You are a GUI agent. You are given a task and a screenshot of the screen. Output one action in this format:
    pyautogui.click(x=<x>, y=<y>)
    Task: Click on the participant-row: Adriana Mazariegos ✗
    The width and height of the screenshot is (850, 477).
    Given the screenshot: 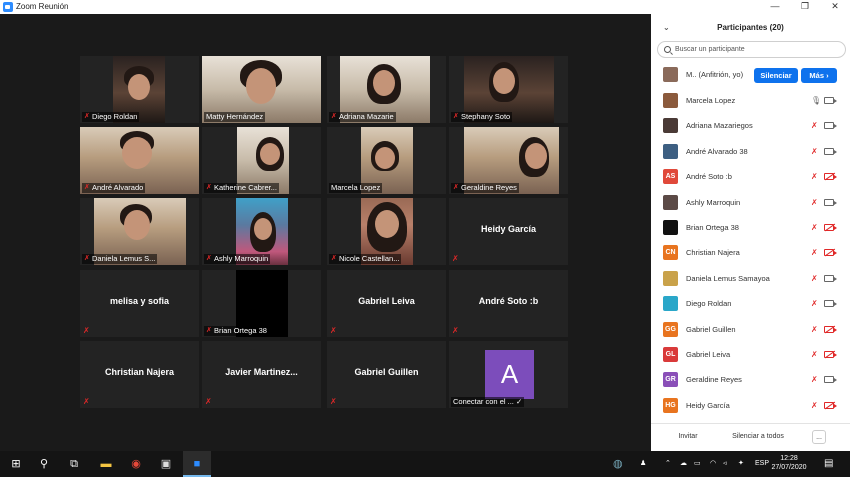 What is the action you would take?
    pyautogui.click(x=750, y=125)
    